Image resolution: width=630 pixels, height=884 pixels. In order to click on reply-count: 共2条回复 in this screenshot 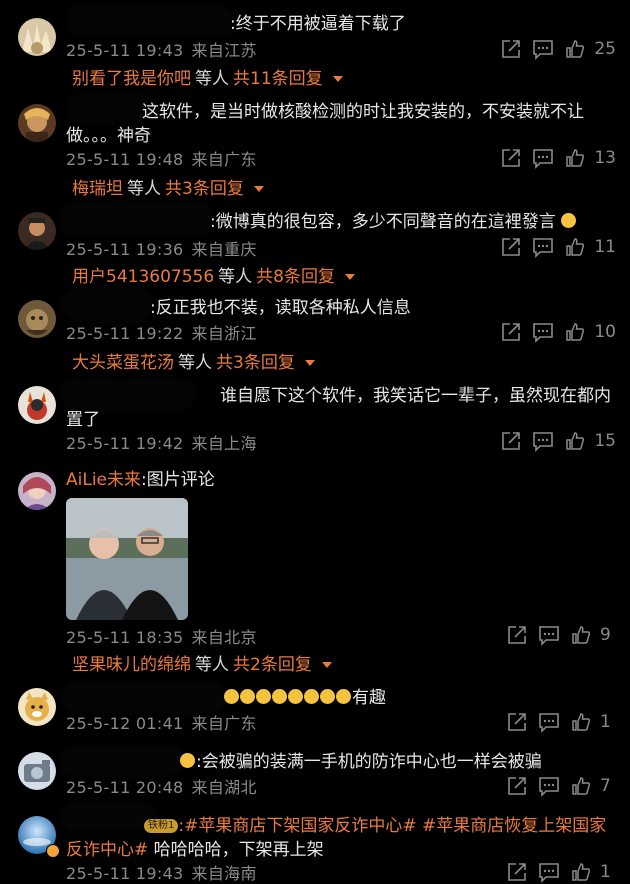, I will do `click(272, 665)`.